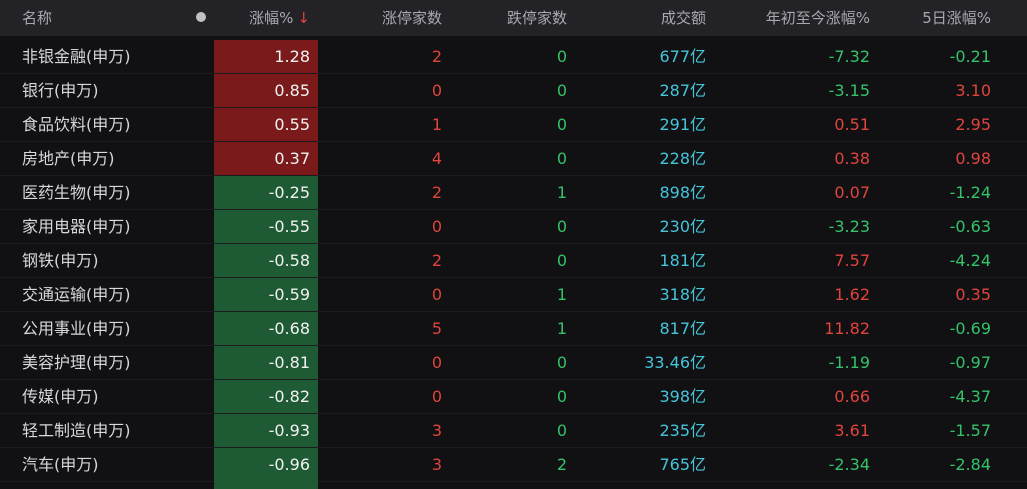  What do you see at coordinates (303, 18) in the screenshot?
I see `sort-desc-arrow-icon: ↓` at bounding box center [303, 18].